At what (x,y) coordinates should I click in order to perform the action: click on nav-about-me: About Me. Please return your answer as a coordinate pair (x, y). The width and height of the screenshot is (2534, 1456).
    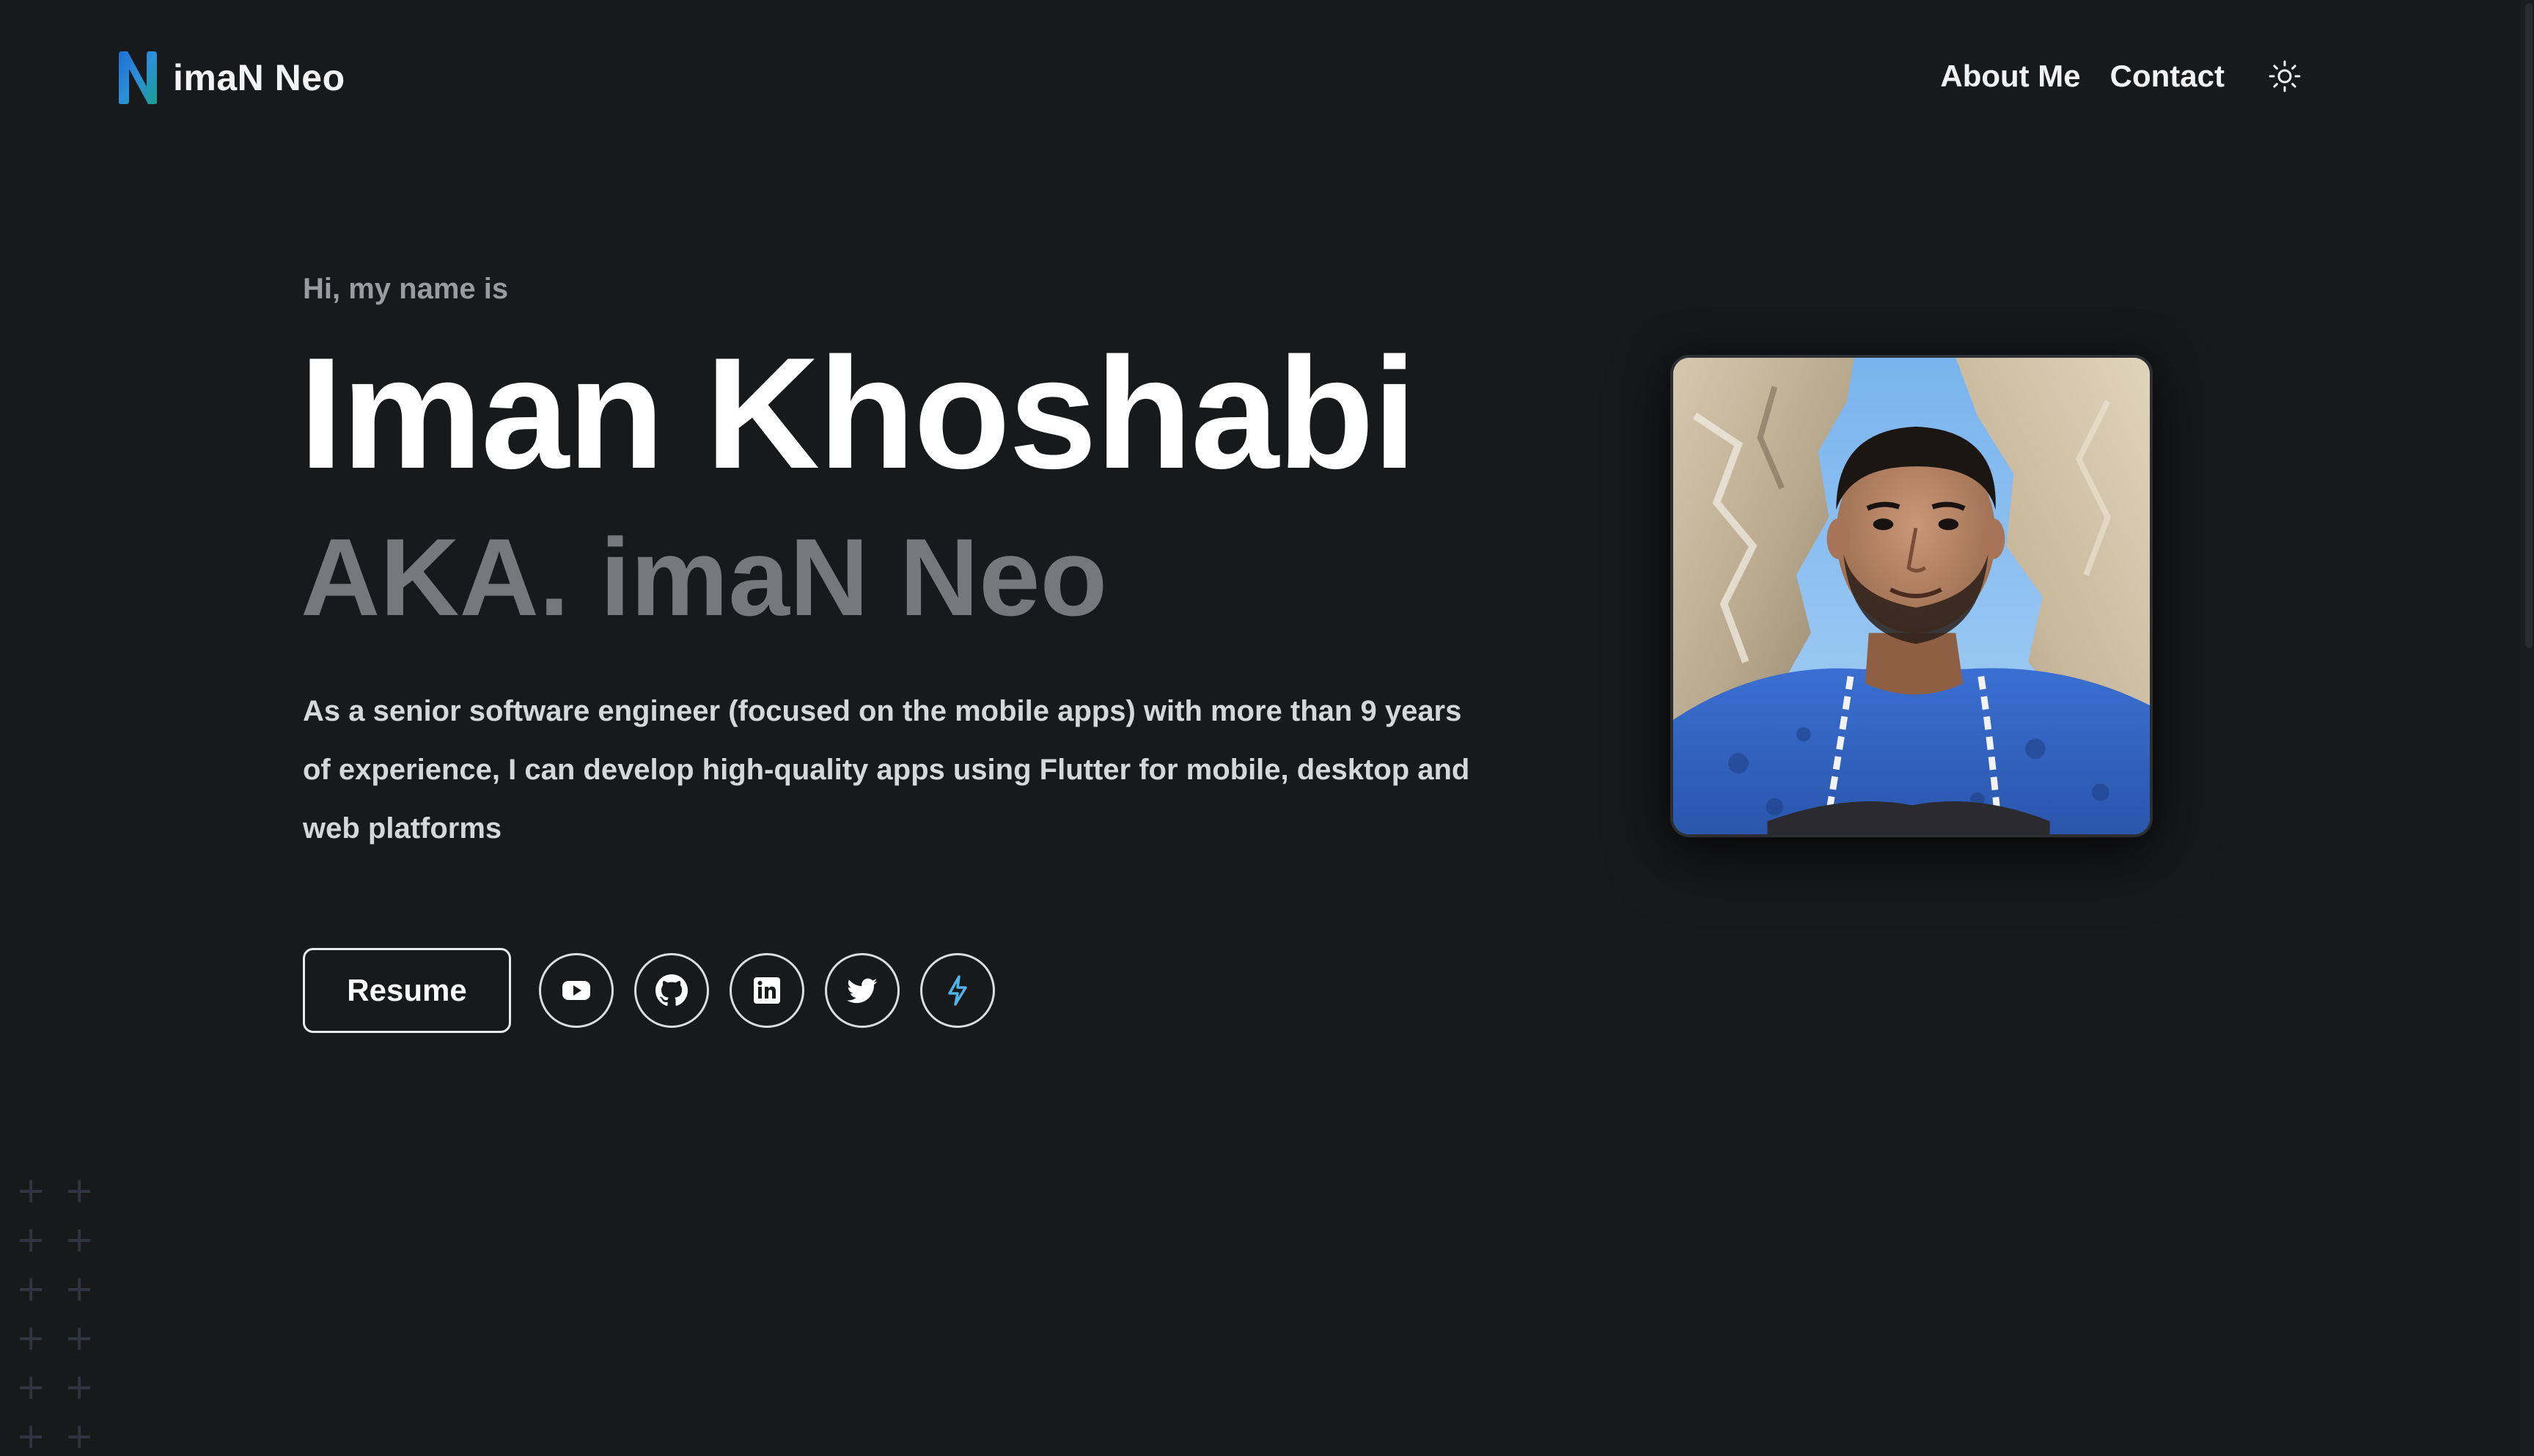
    Looking at the image, I should click on (2010, 76).